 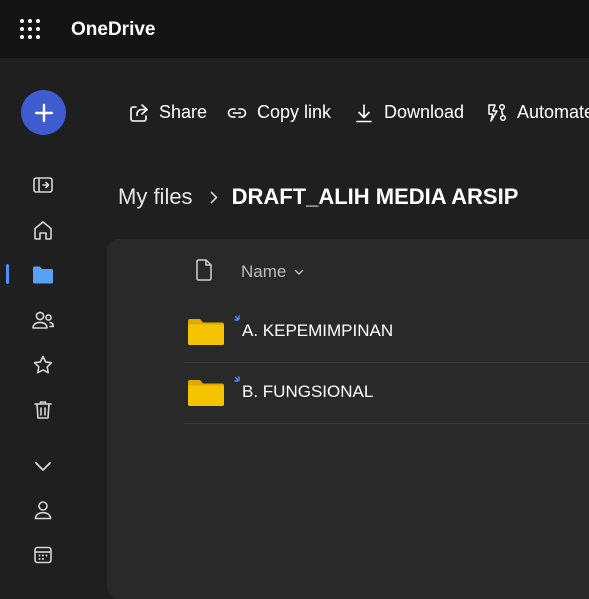 I want to click on top-bar: OneDrive, so click(x=294, y=29).